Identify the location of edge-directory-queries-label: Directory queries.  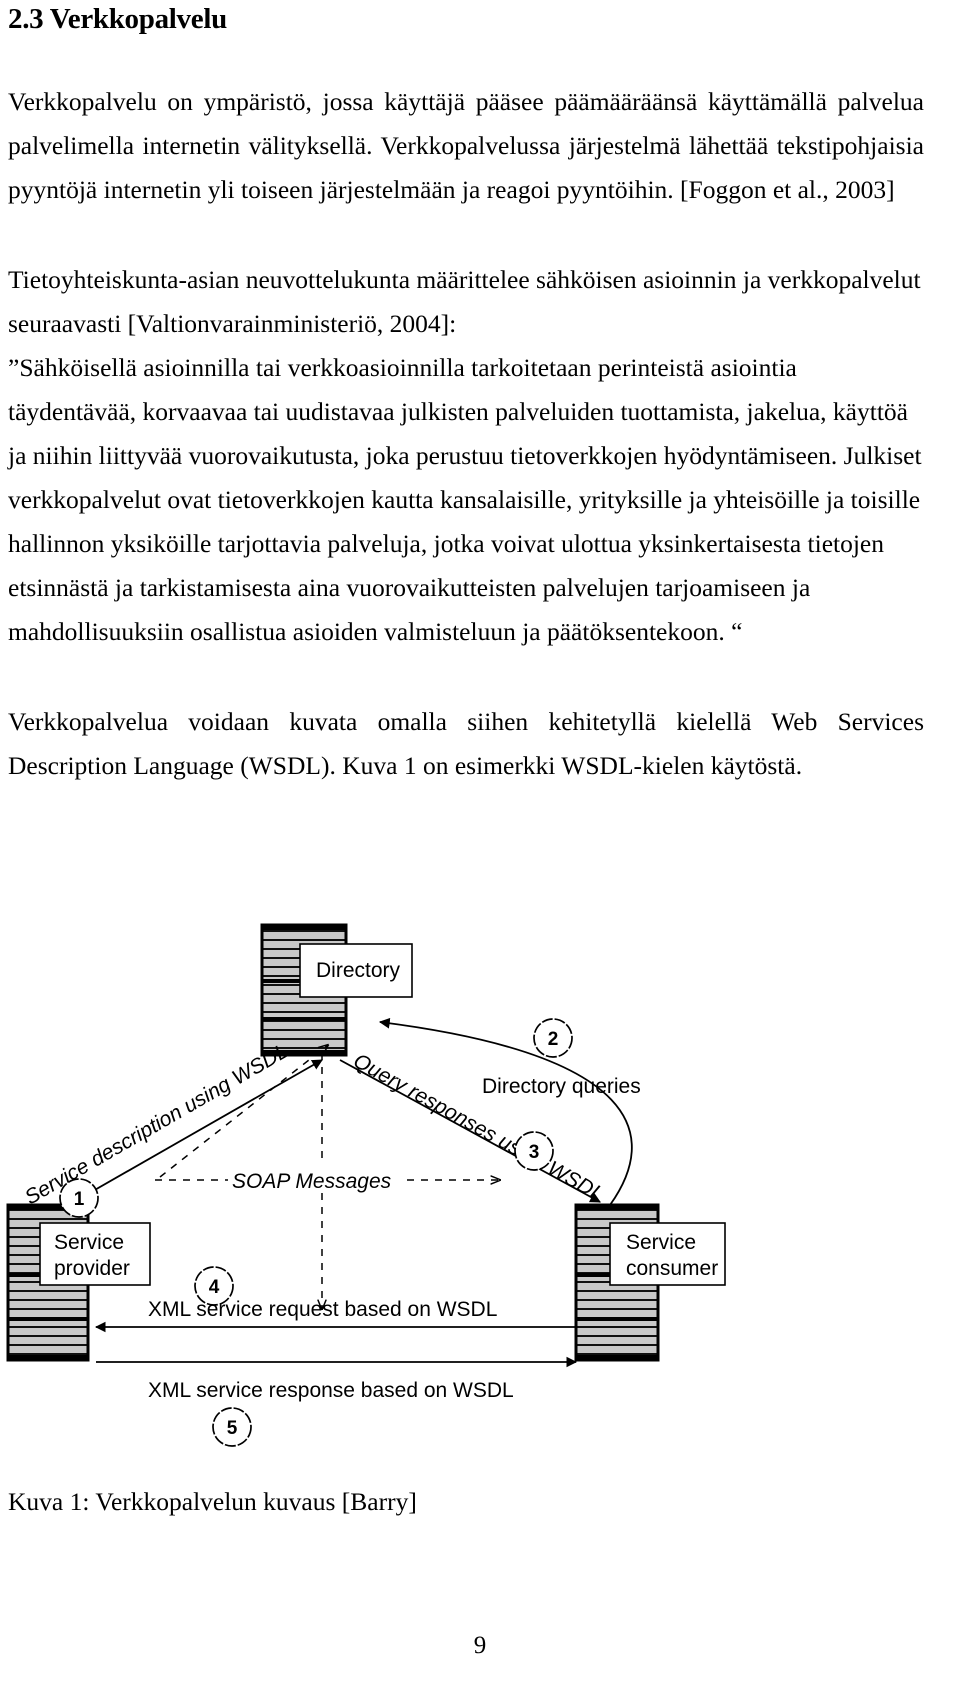
(561, 1086).